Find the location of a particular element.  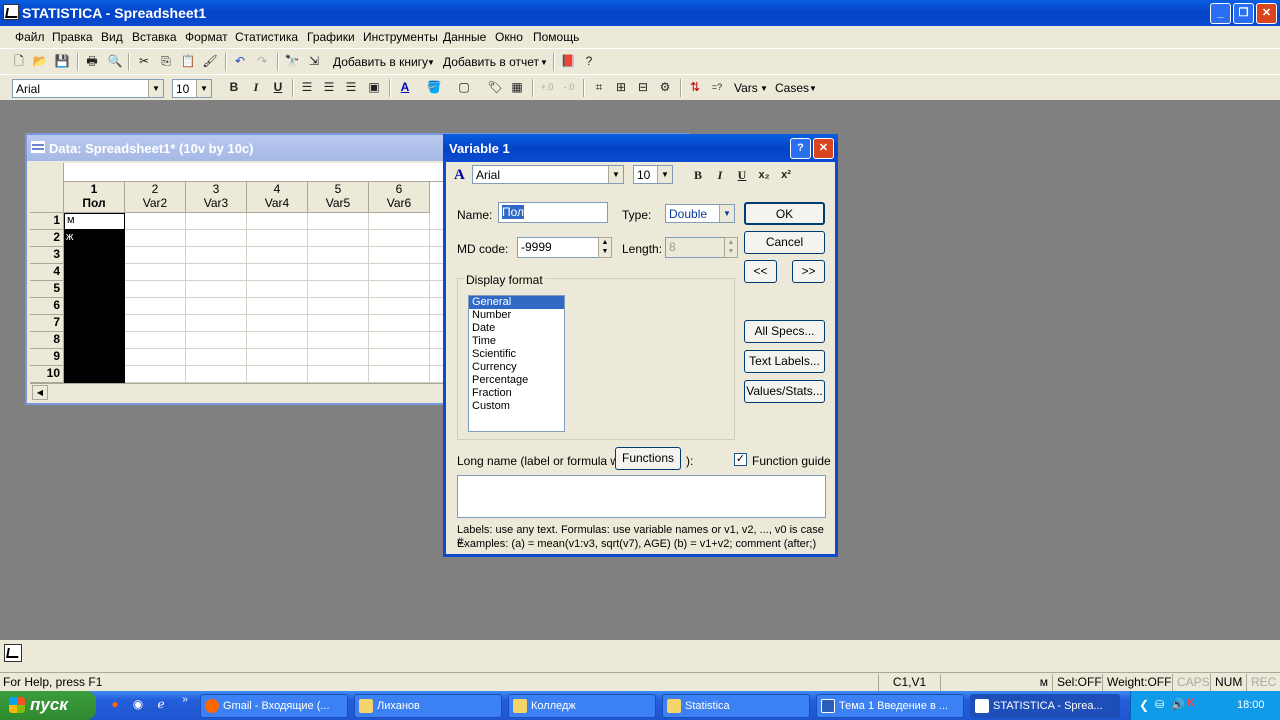

format-painter-icon: 🖌 is located at coordinates (210, 61).